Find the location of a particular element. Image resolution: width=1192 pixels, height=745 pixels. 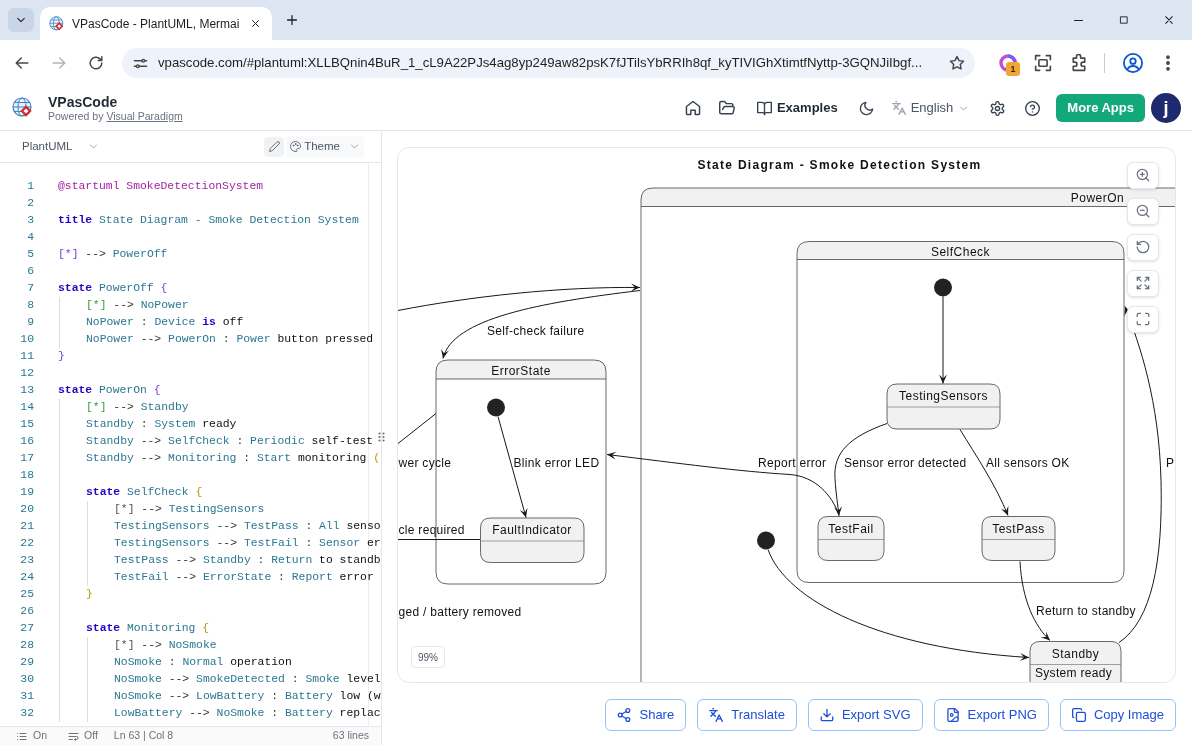

settings-icon is located at coordinates (998, 108).